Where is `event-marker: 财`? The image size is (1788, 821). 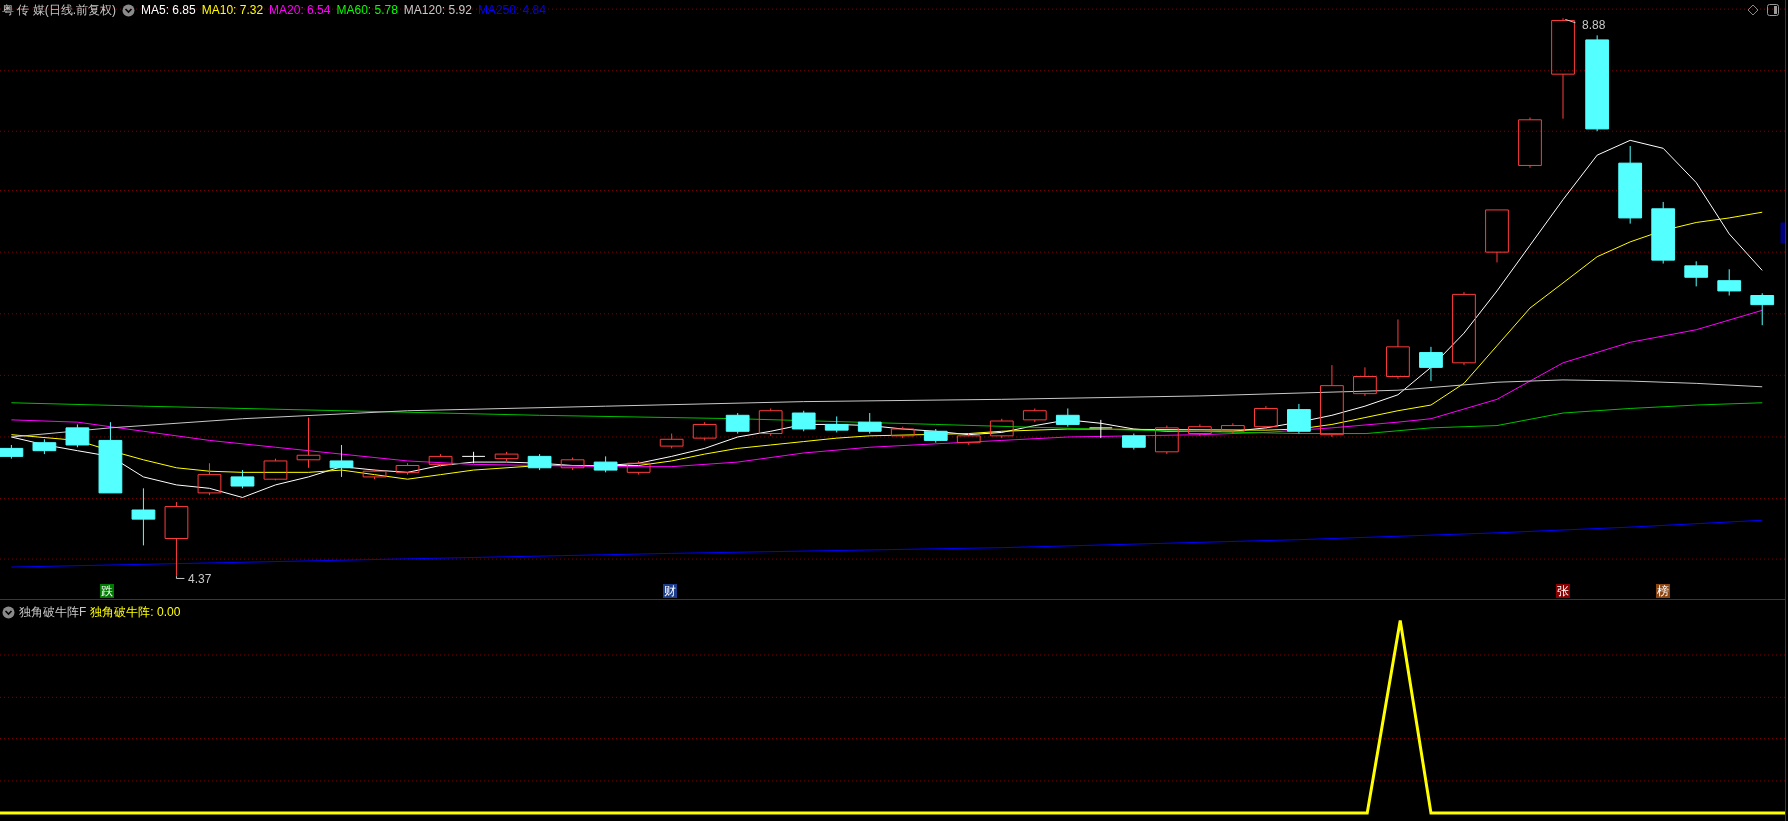 event-marker: 财 is located at coordinates (670, 591).